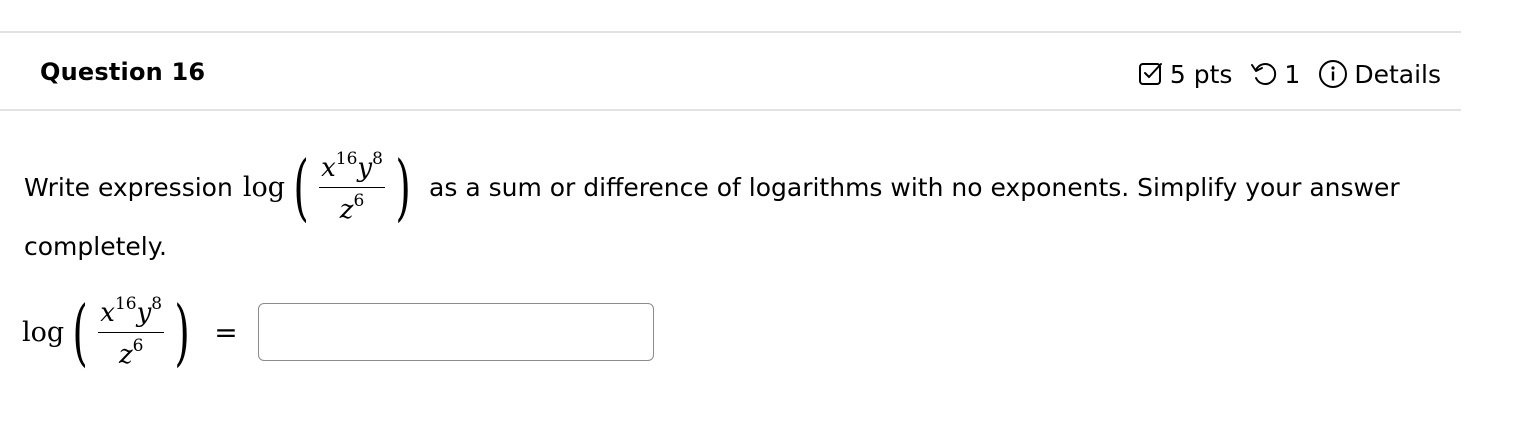 The height and width of the screenshot is (436, 1514). Describe the element at coordinates (455, 332) in the screenshot. I see `answer-input` at that location.